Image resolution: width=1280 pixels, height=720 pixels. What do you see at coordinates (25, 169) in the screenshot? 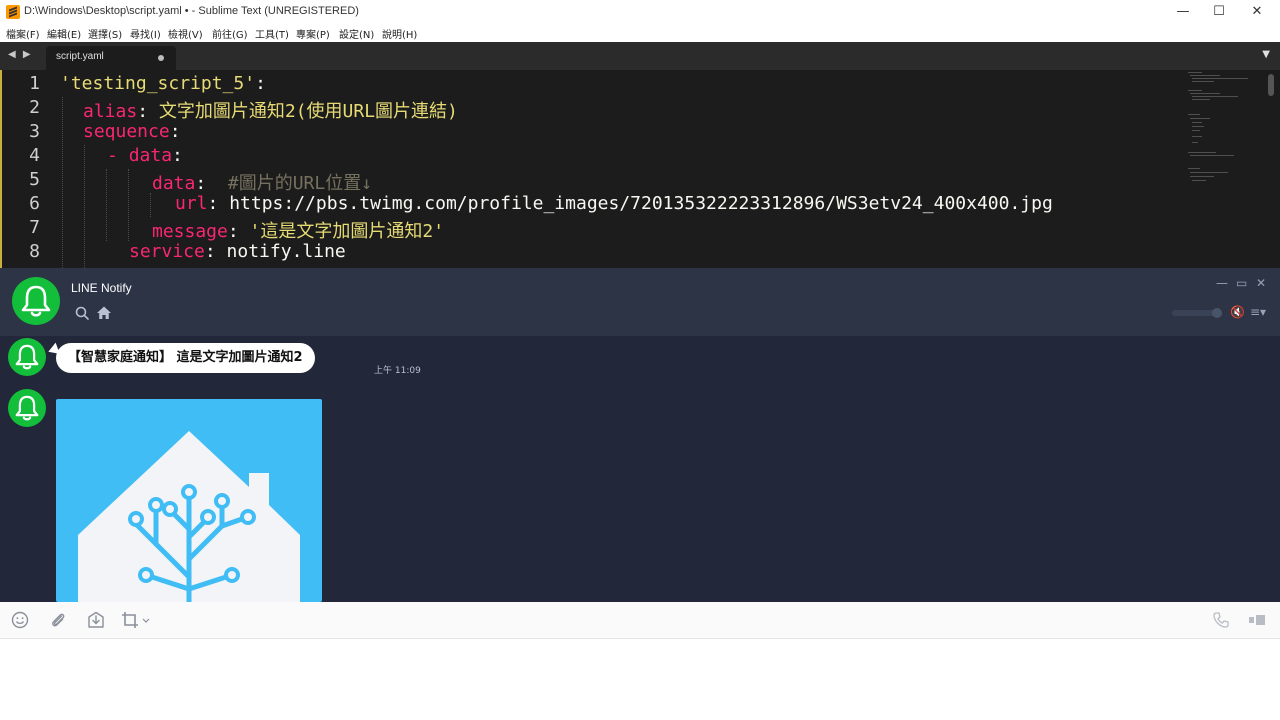
I see `line-number-gutter: 1 2 3 4 5 6 7 8` at bounding box center [25, 169].